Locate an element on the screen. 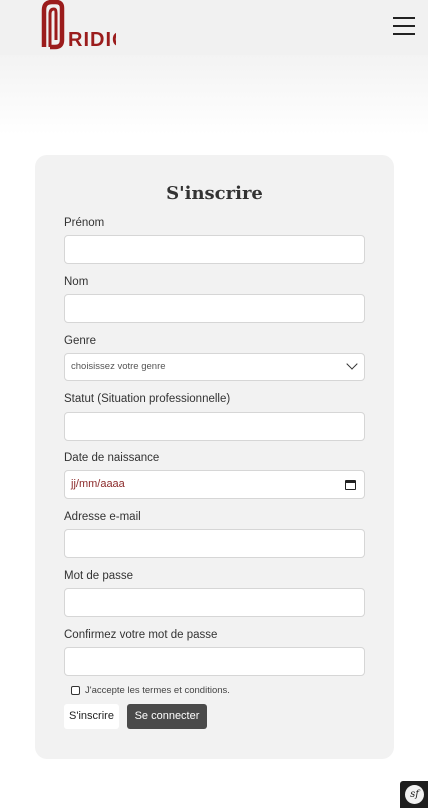  first-name-input is located at coordinates (214, 249).